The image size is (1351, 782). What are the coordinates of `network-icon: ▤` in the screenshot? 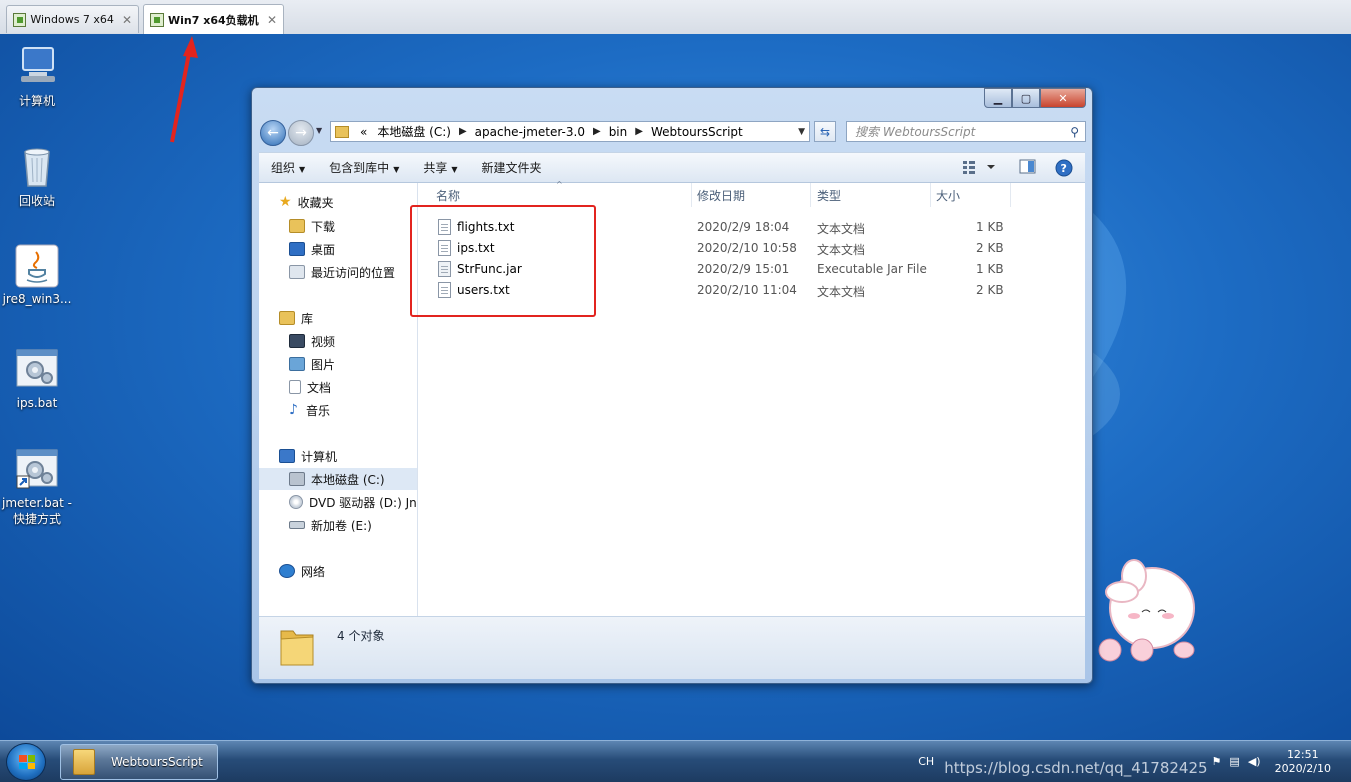 It's located at (1234, 761).